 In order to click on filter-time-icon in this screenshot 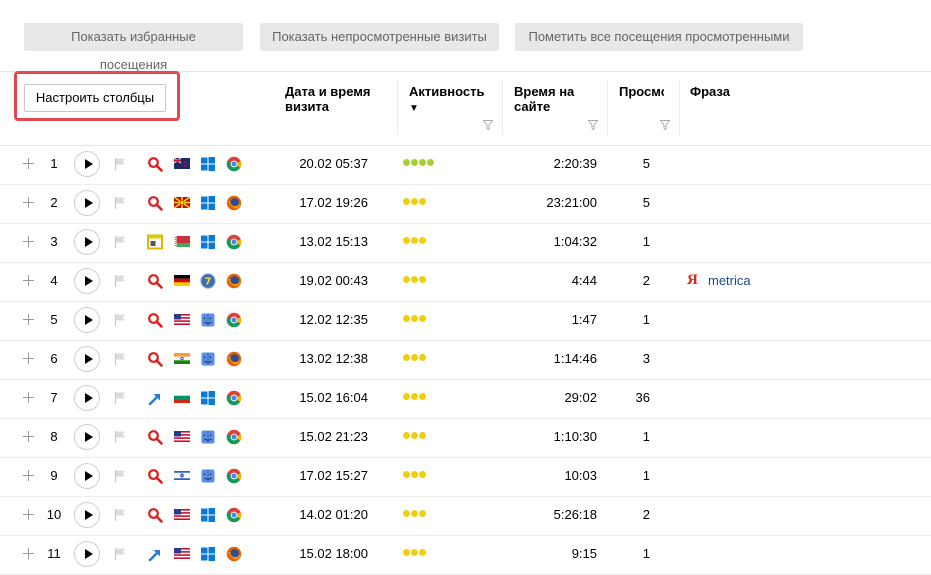, I will do `click(593, 125)`.